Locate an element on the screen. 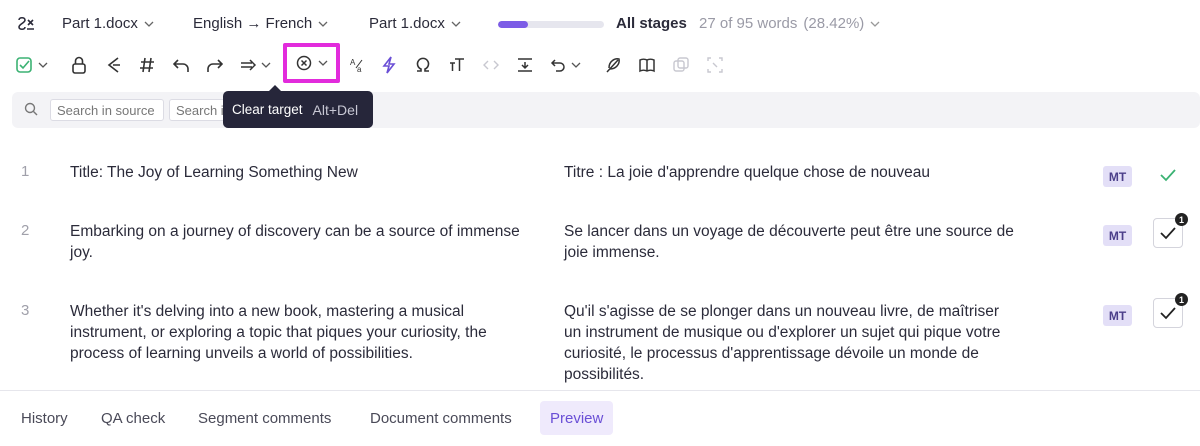  tab-segment-comments: Segment comments is located at coordinates (264, 418).